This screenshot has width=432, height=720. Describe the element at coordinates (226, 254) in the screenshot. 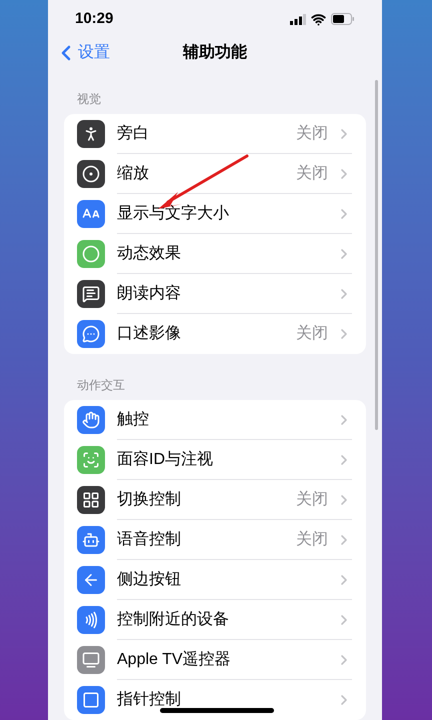

I see `setting-label: 动态效果` at that location.